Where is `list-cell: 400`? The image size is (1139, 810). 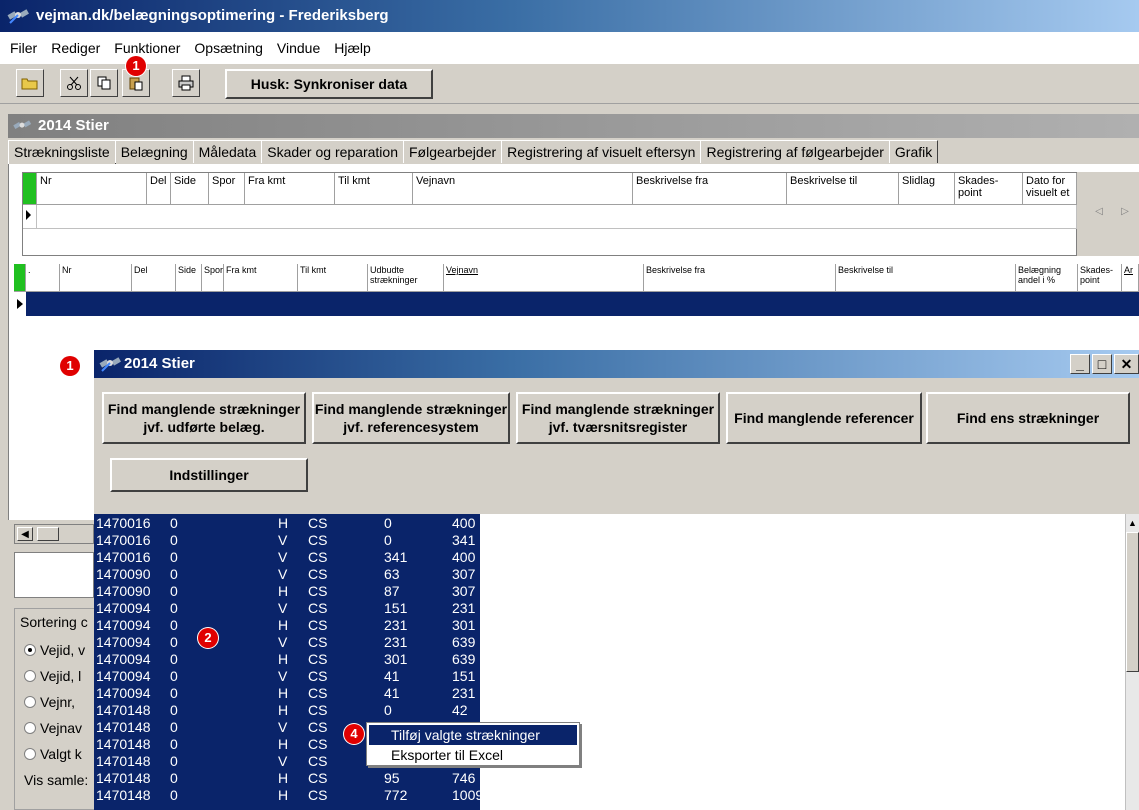 list-cell: 400 is located at coordinates (464, 523).